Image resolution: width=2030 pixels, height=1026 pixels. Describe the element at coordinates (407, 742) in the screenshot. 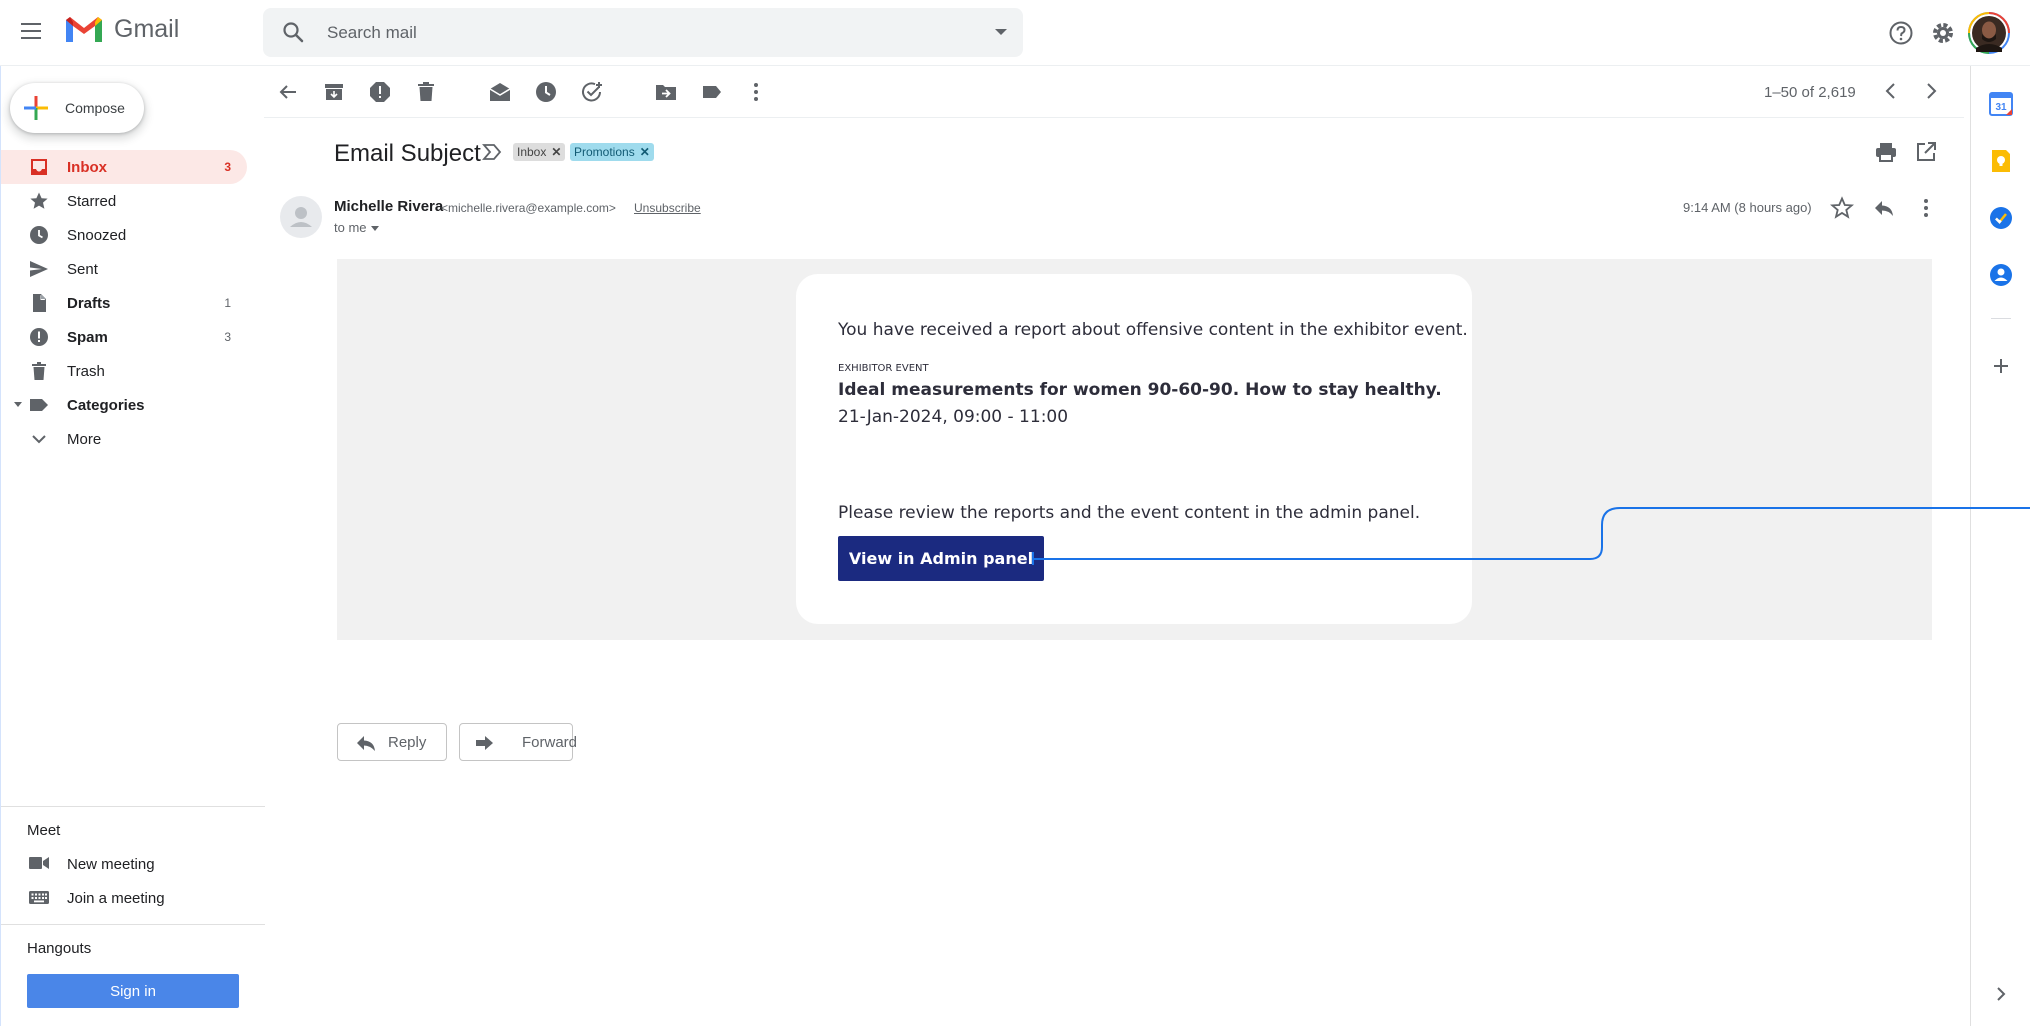

I see `reply-label: Reply` at that location.